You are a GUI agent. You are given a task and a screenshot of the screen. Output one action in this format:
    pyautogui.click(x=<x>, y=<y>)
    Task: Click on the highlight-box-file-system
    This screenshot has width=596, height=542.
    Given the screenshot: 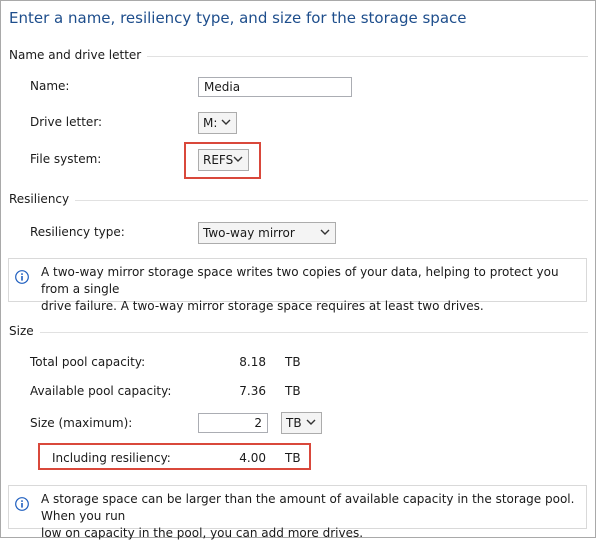 What is the action you would take?
    pyautogui.click(x=222, y=160)
    